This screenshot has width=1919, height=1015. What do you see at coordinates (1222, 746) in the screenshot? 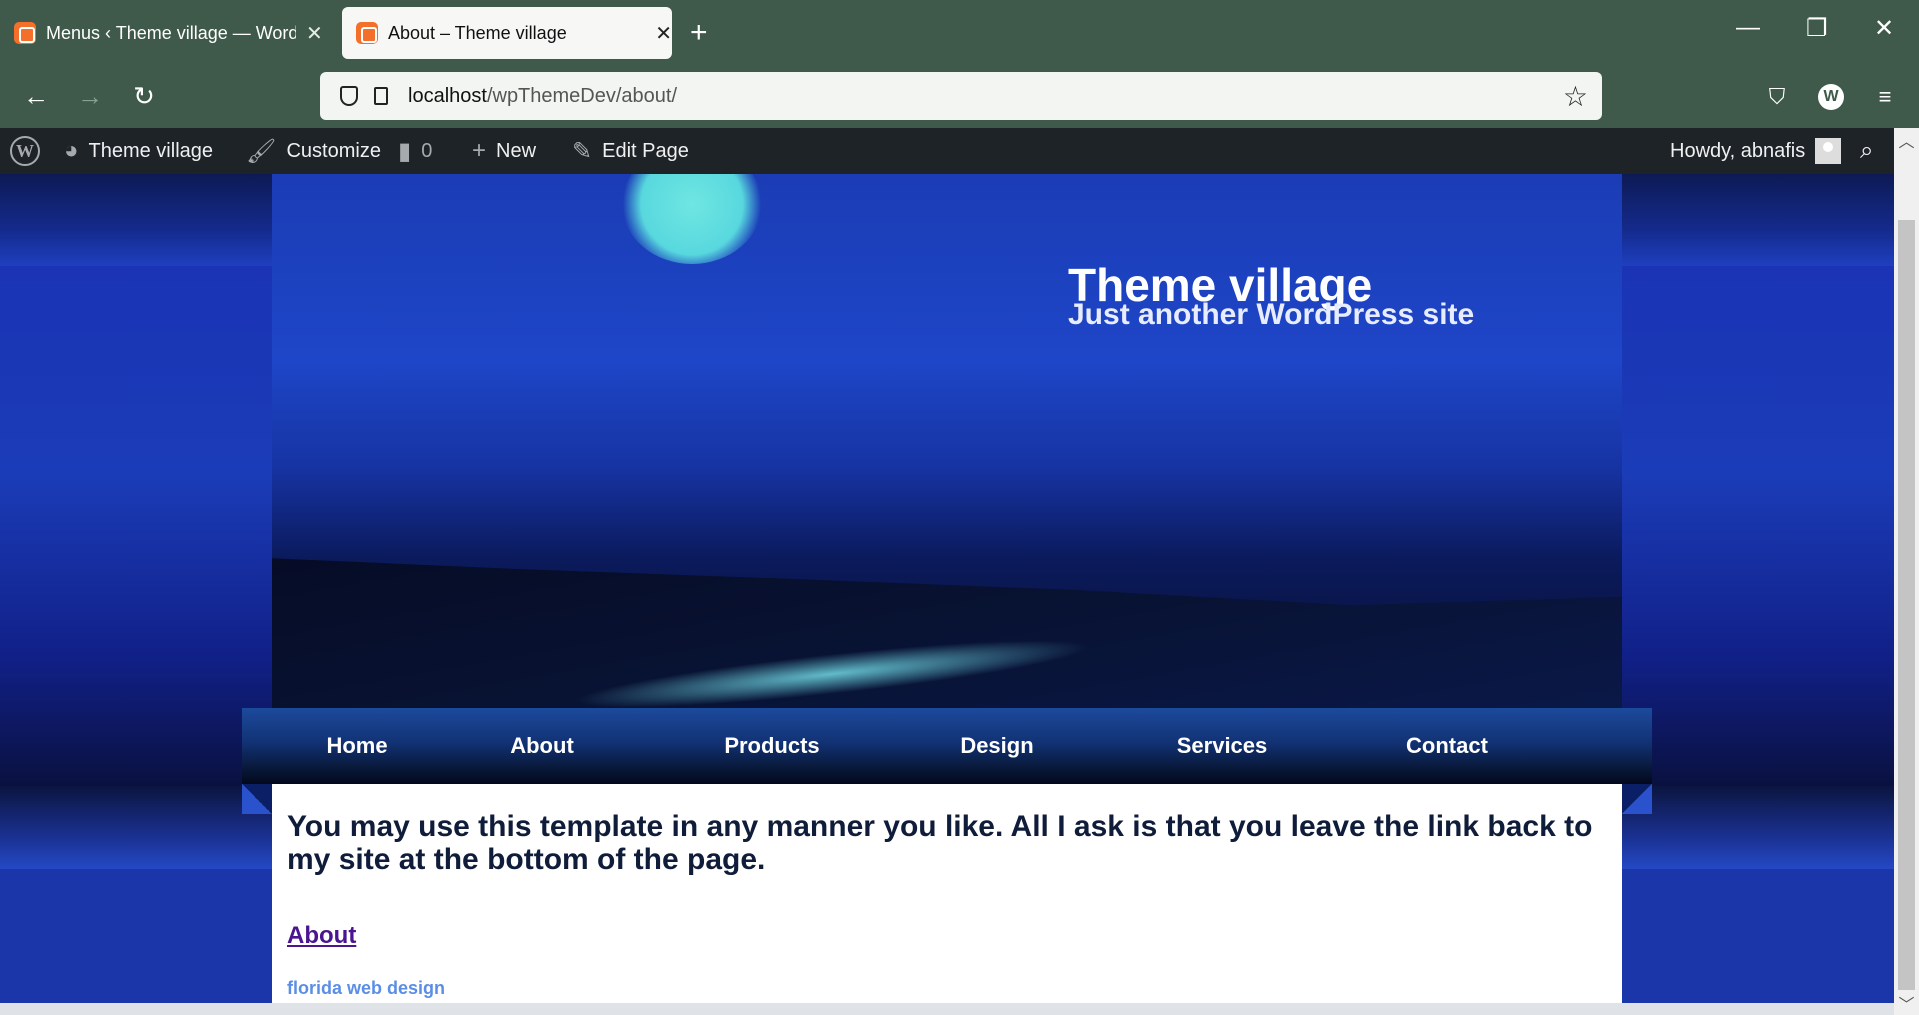
I see `menu-item-services: Services` at bounding box center [1222, 746].